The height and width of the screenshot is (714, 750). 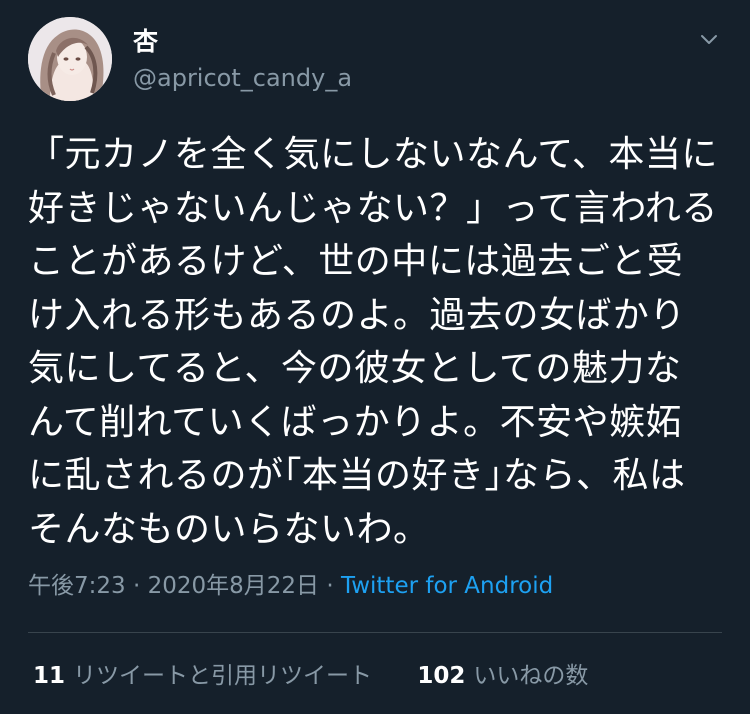 What do you see at coordinates (373, 208) in the screenshot?
I see `tweet-text-line: 好きじゃないんじゃない？」って言われる` at bounding box center [373, 208].